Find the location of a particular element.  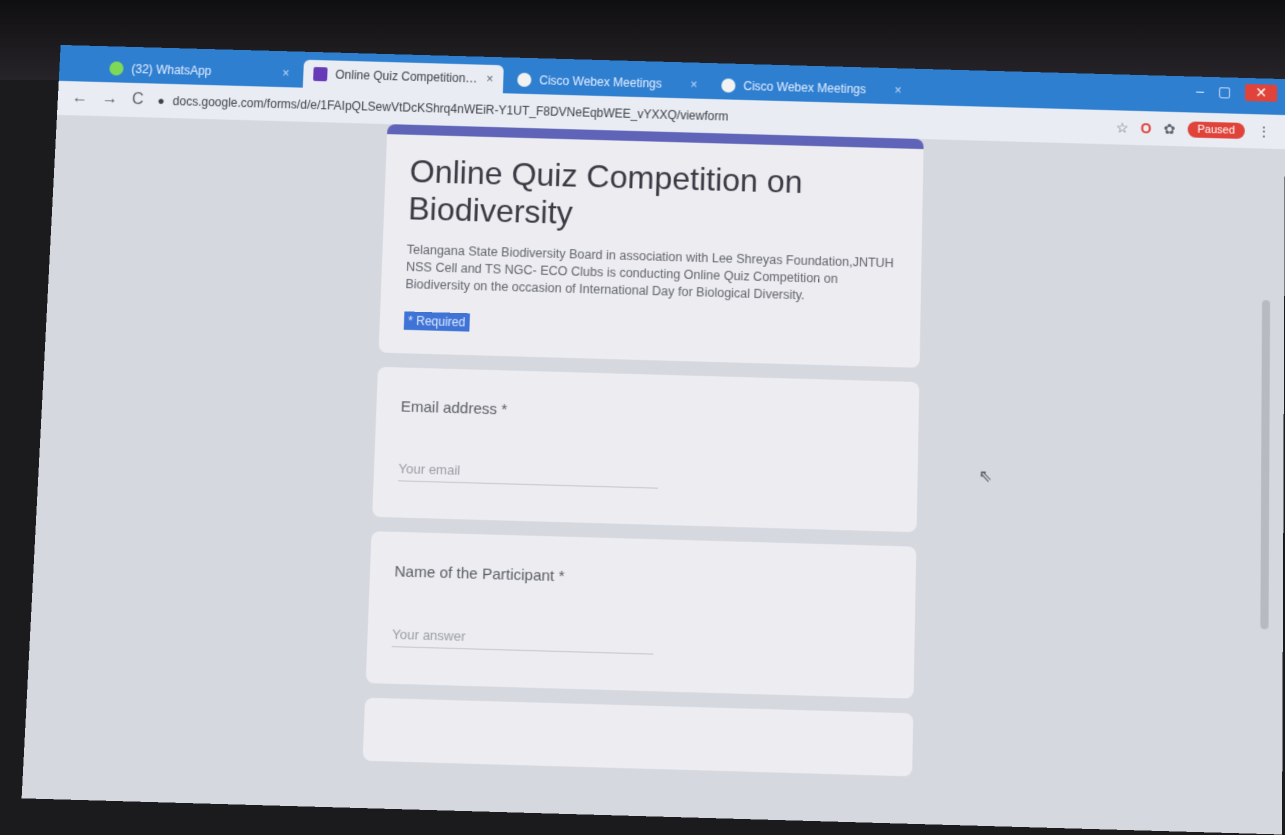

forward-arrow-icon: → is located at coordinates (110, 99).